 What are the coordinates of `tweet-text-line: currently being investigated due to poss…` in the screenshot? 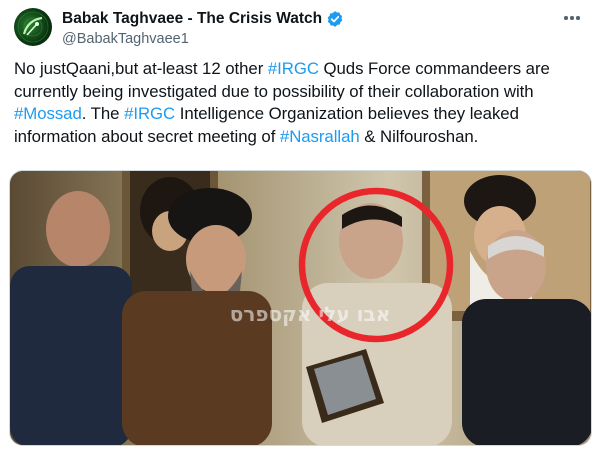 It's located at (301, 92).